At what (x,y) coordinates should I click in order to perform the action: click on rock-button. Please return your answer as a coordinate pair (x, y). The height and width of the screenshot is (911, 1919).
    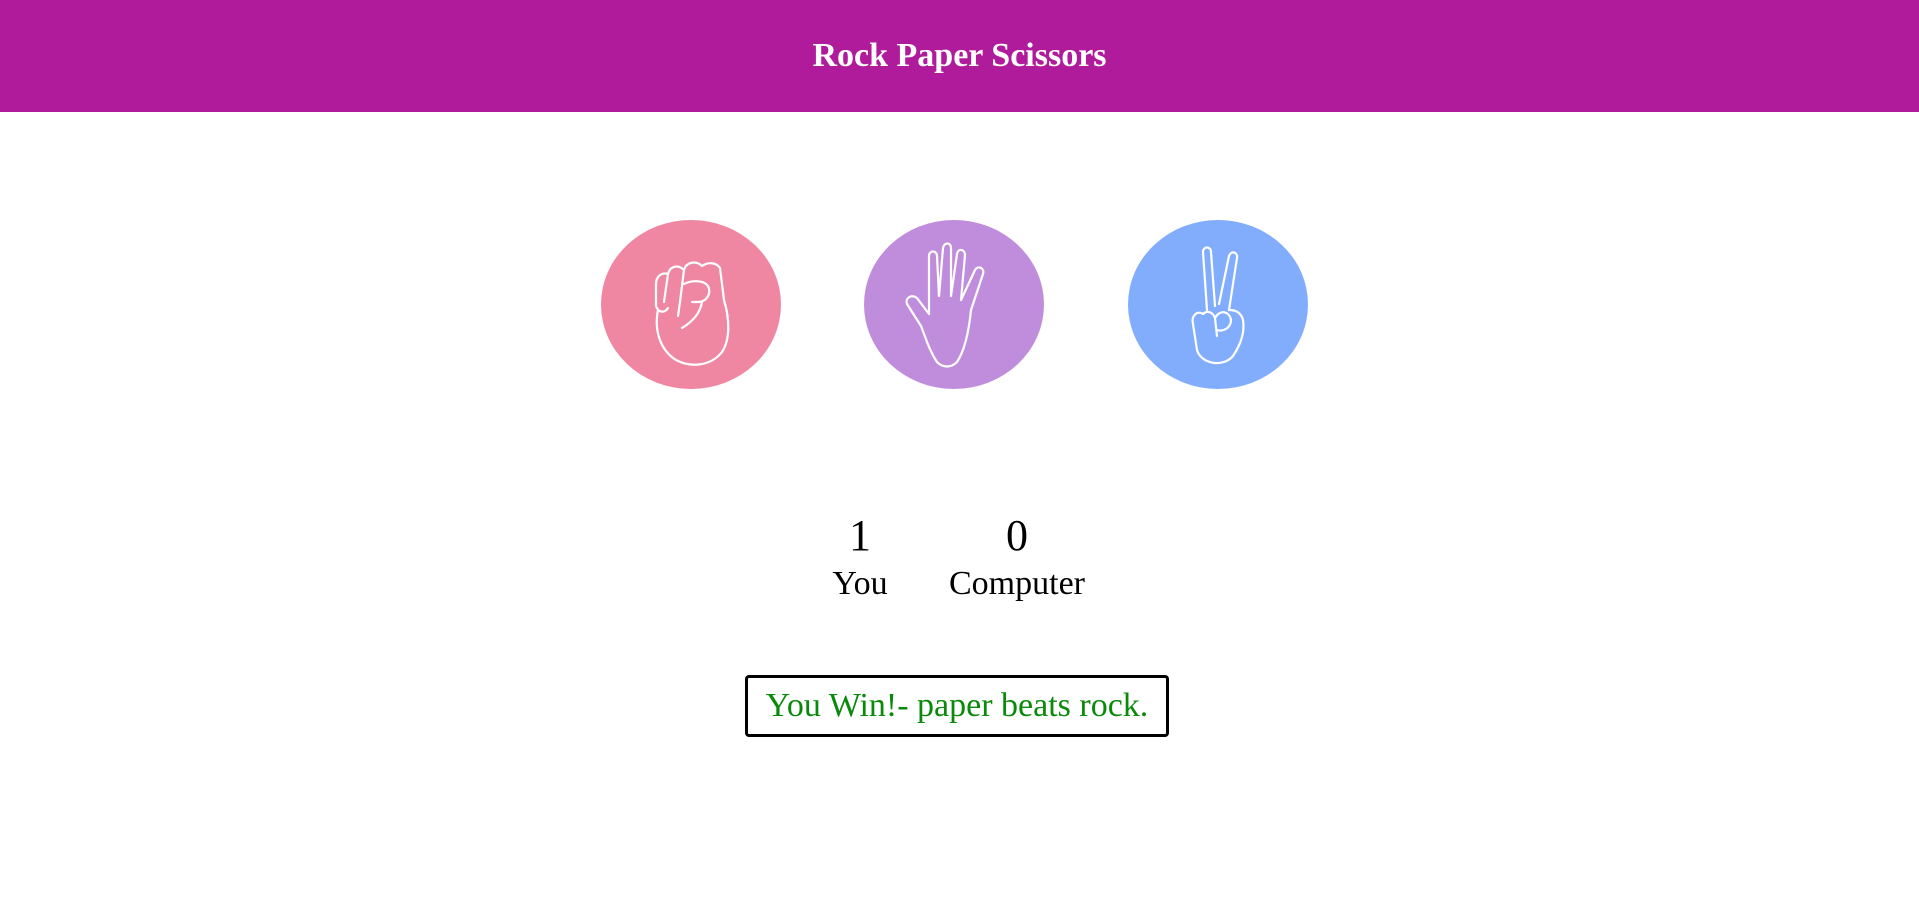
    Looking at the image, I should click on (691, 304).